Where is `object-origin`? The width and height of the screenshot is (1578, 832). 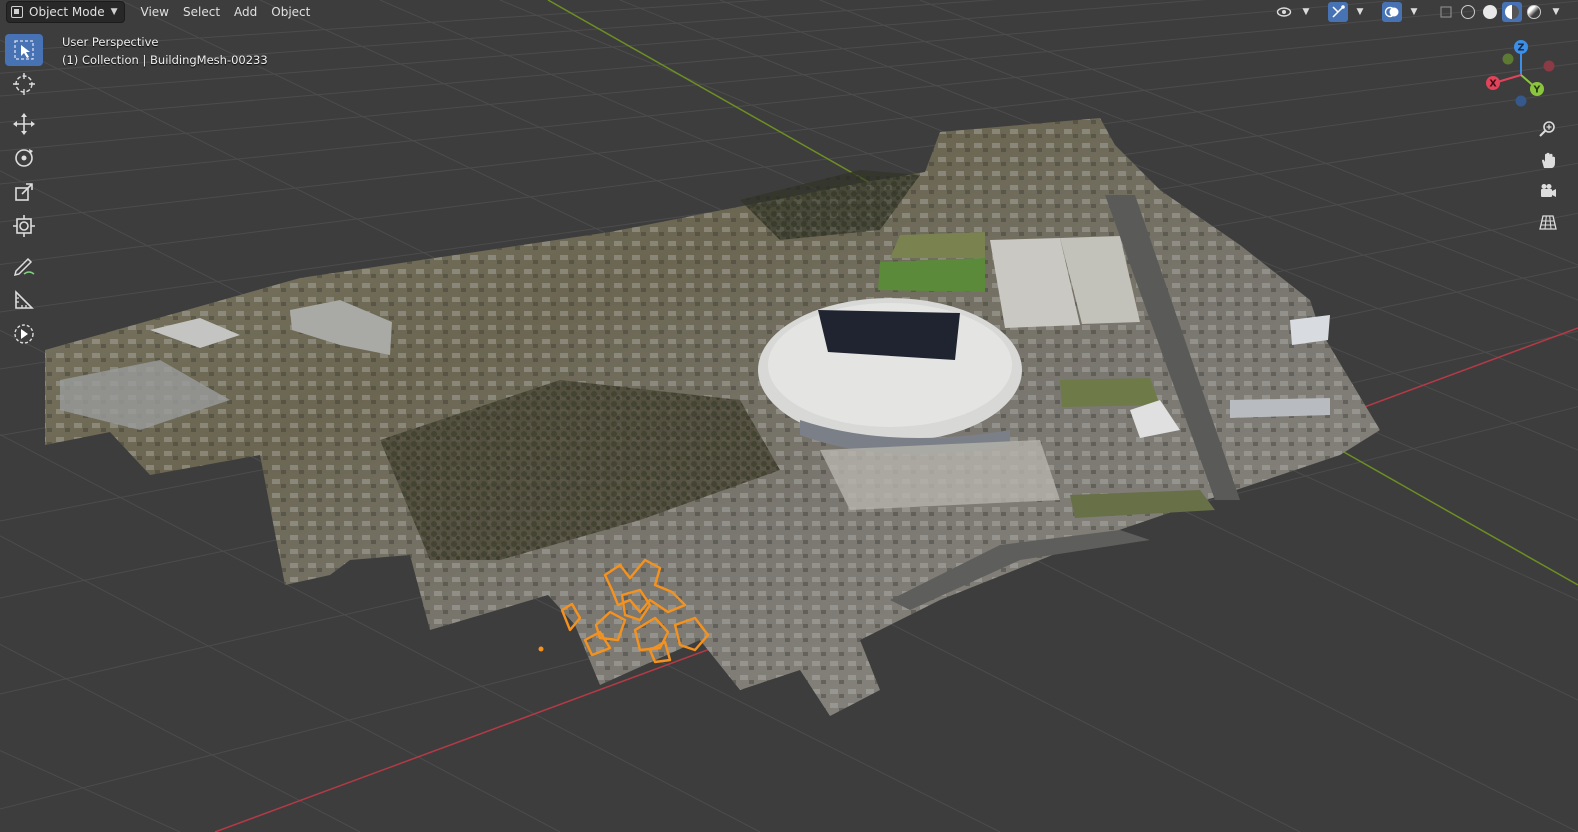
object-origin is located at coordinates (541, 649).